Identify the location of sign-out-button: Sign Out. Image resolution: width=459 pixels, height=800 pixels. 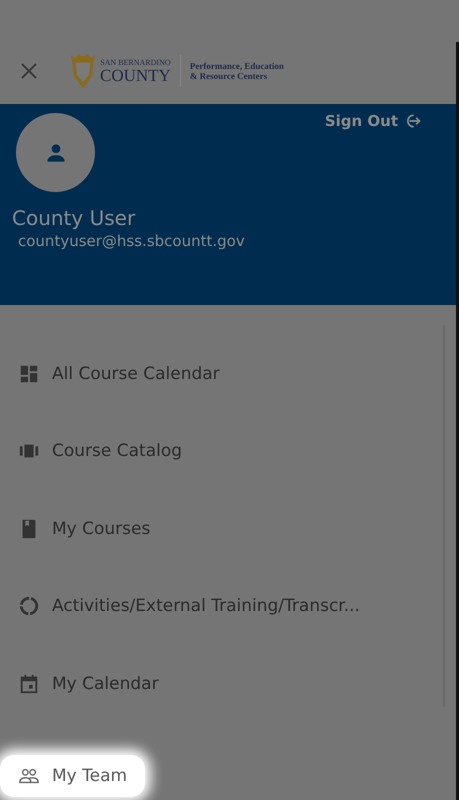
(373, 121).